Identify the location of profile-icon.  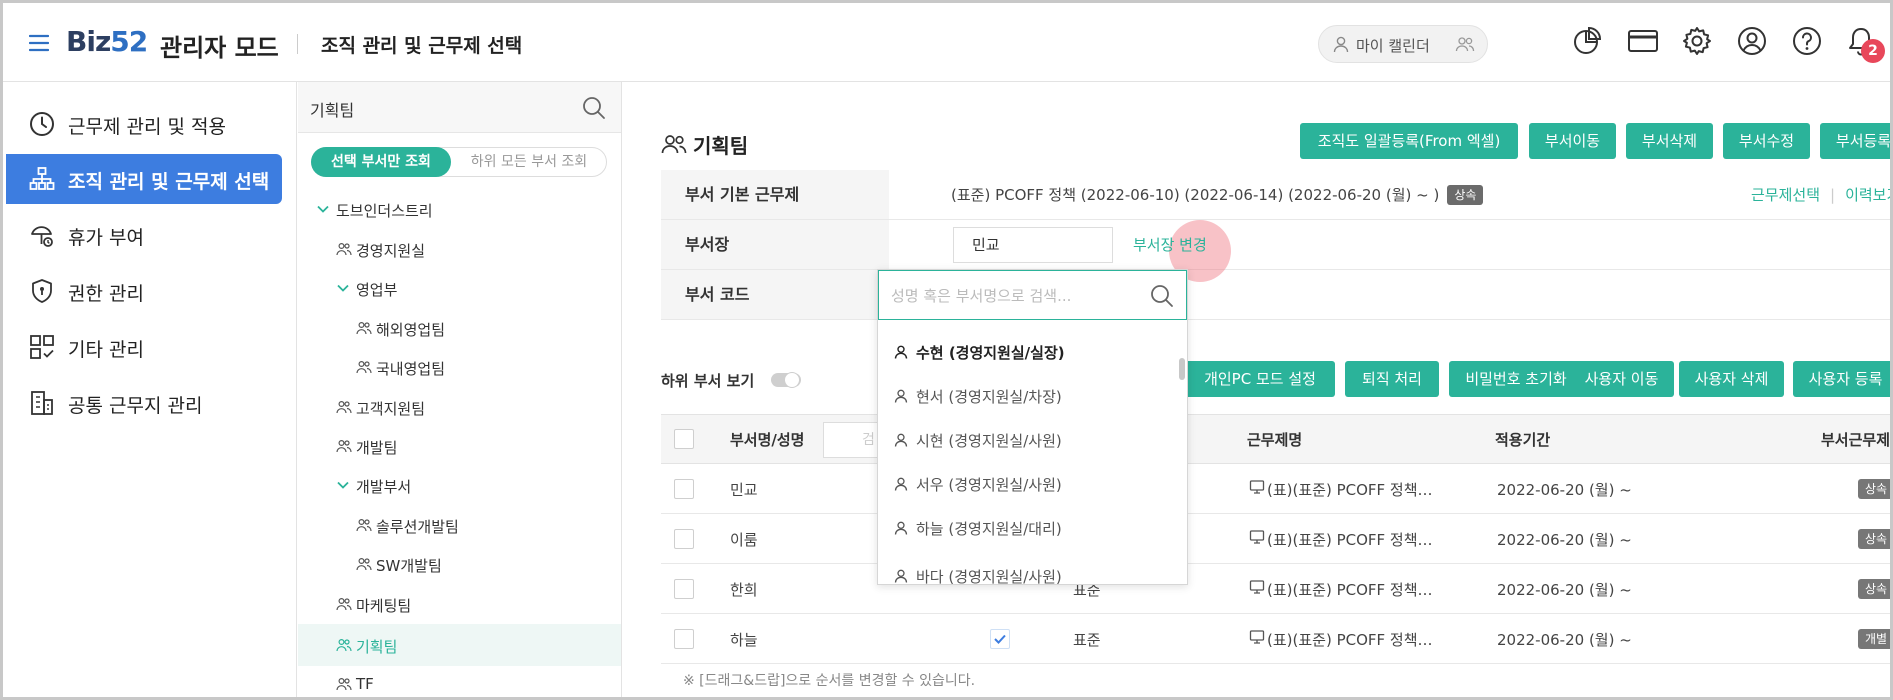
(1752, 41).